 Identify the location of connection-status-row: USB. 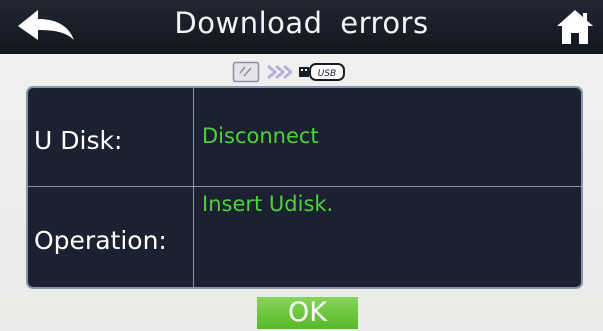
(289, 72).